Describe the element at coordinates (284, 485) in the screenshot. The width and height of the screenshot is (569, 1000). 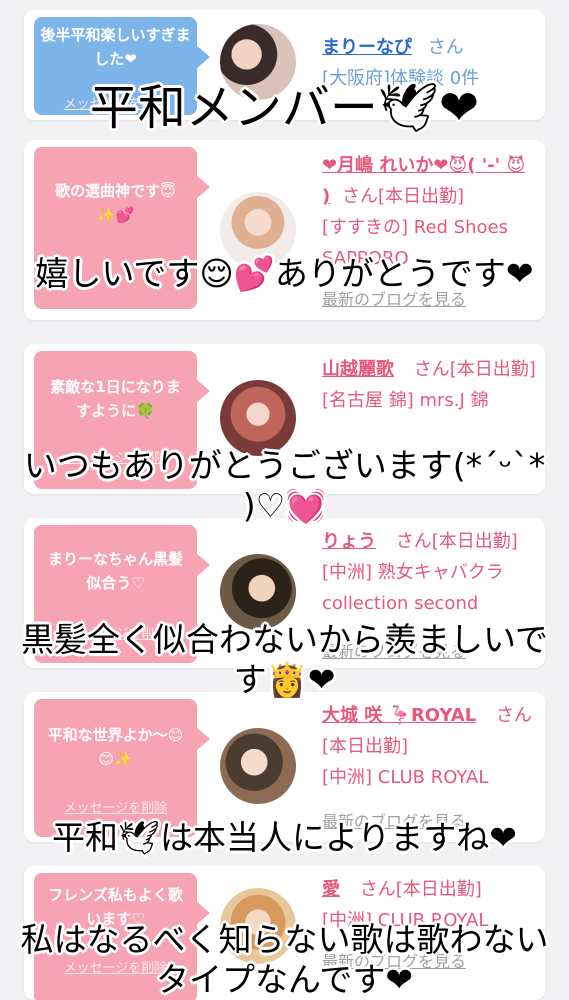
I see `overlay-caption: いつもありがとうございます(*ˊᵕˋ* )♡💓` at that location.